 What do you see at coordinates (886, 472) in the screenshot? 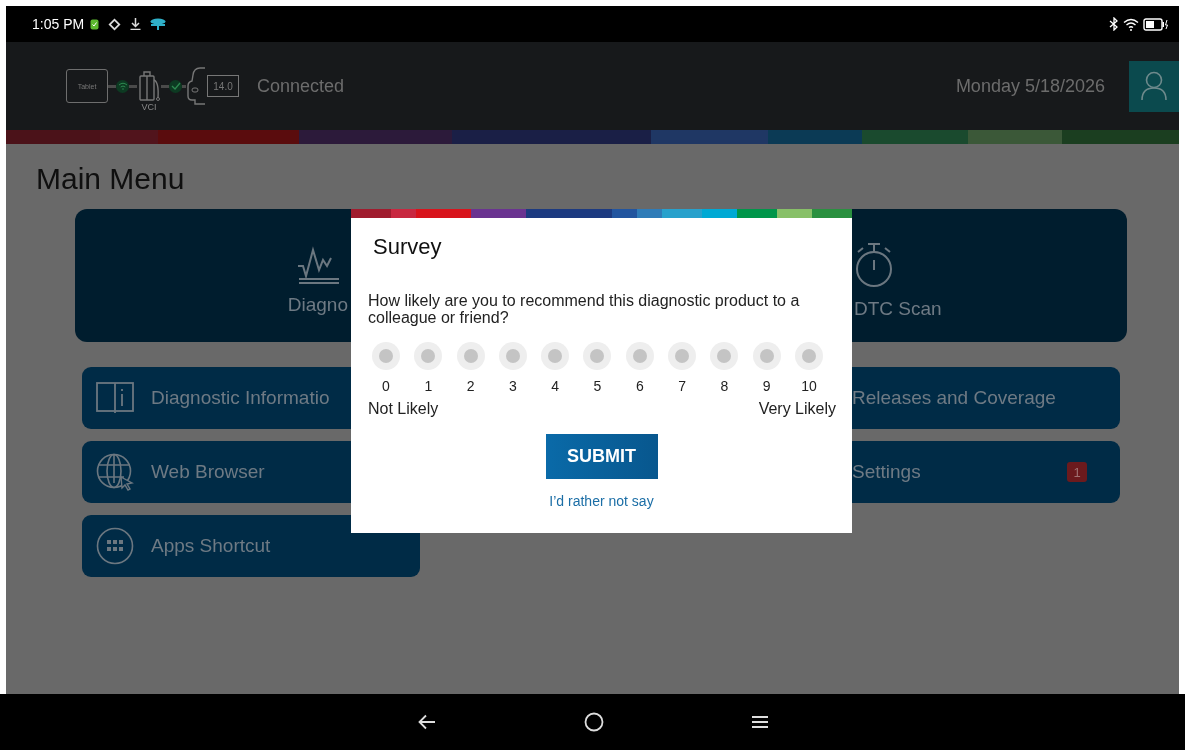
I see `tile-label: Settings` at bounding box center [886, 472].